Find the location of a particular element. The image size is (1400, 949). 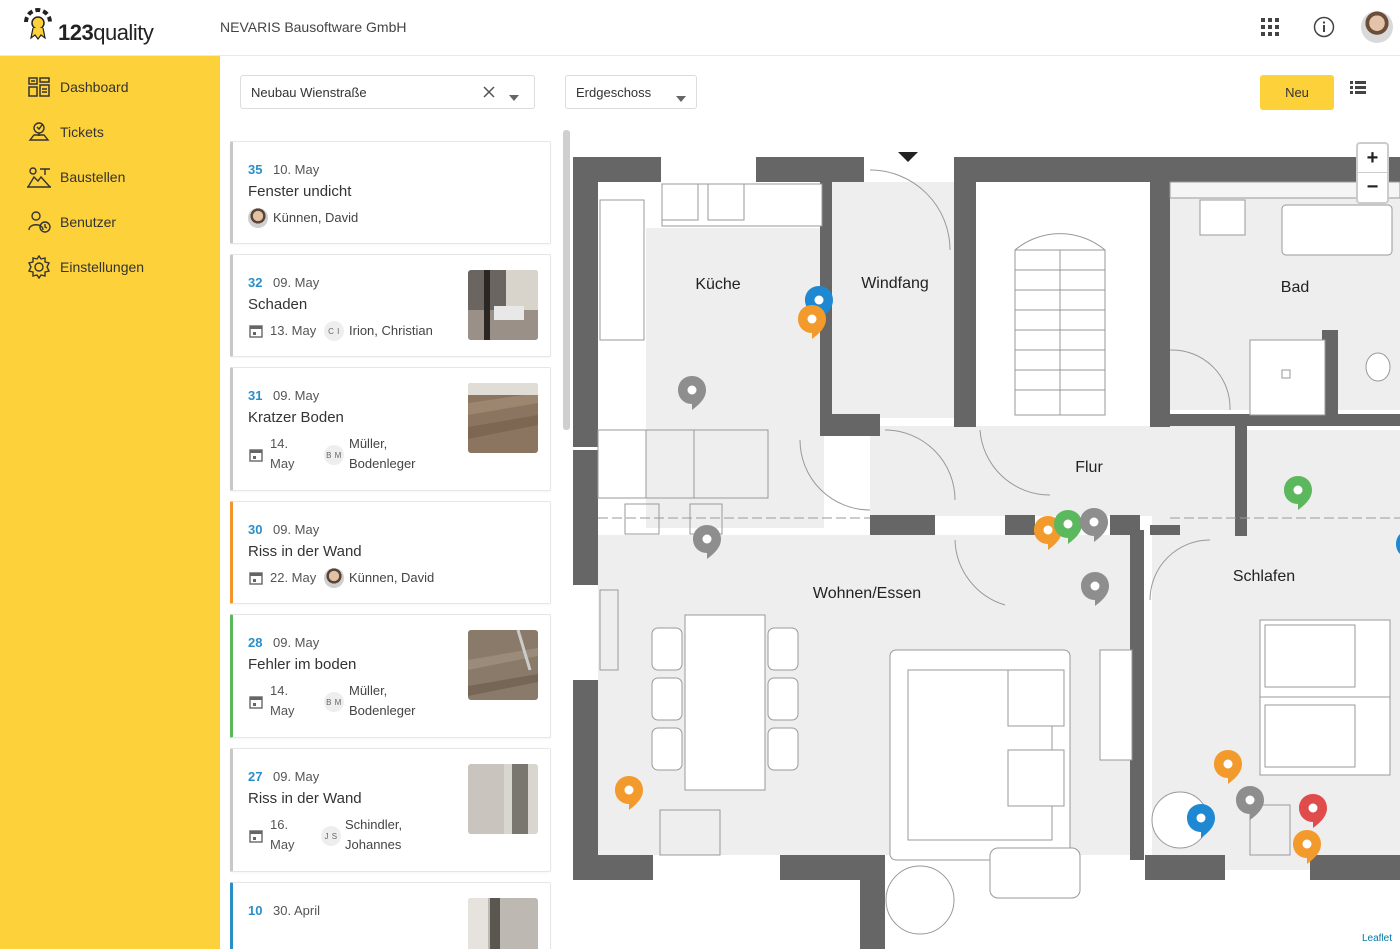

ticket-title: Kratzer Boden is located at coordinates (296, 417).